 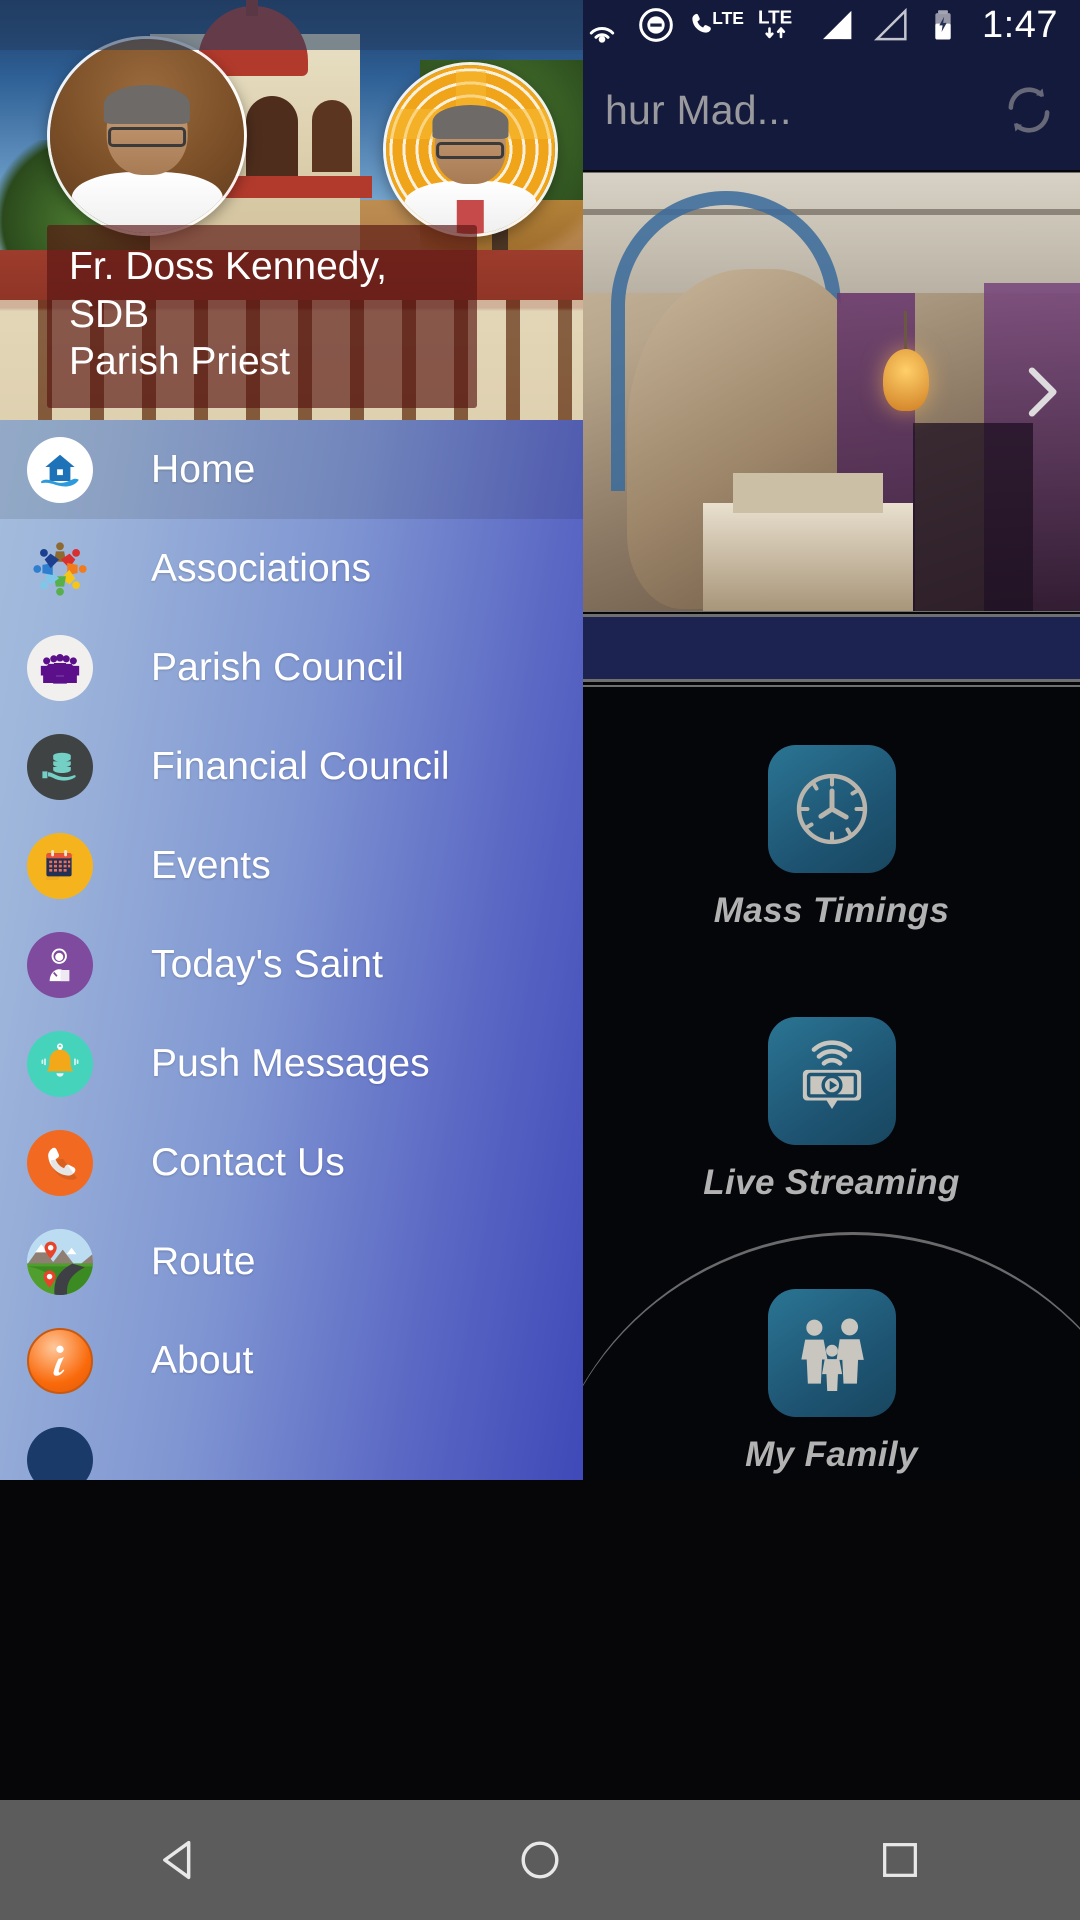 What do you see at coordinates (291, 469) in the screenshot?
I see `sidebar-item-home: Home` at bounding box center [291, 469].